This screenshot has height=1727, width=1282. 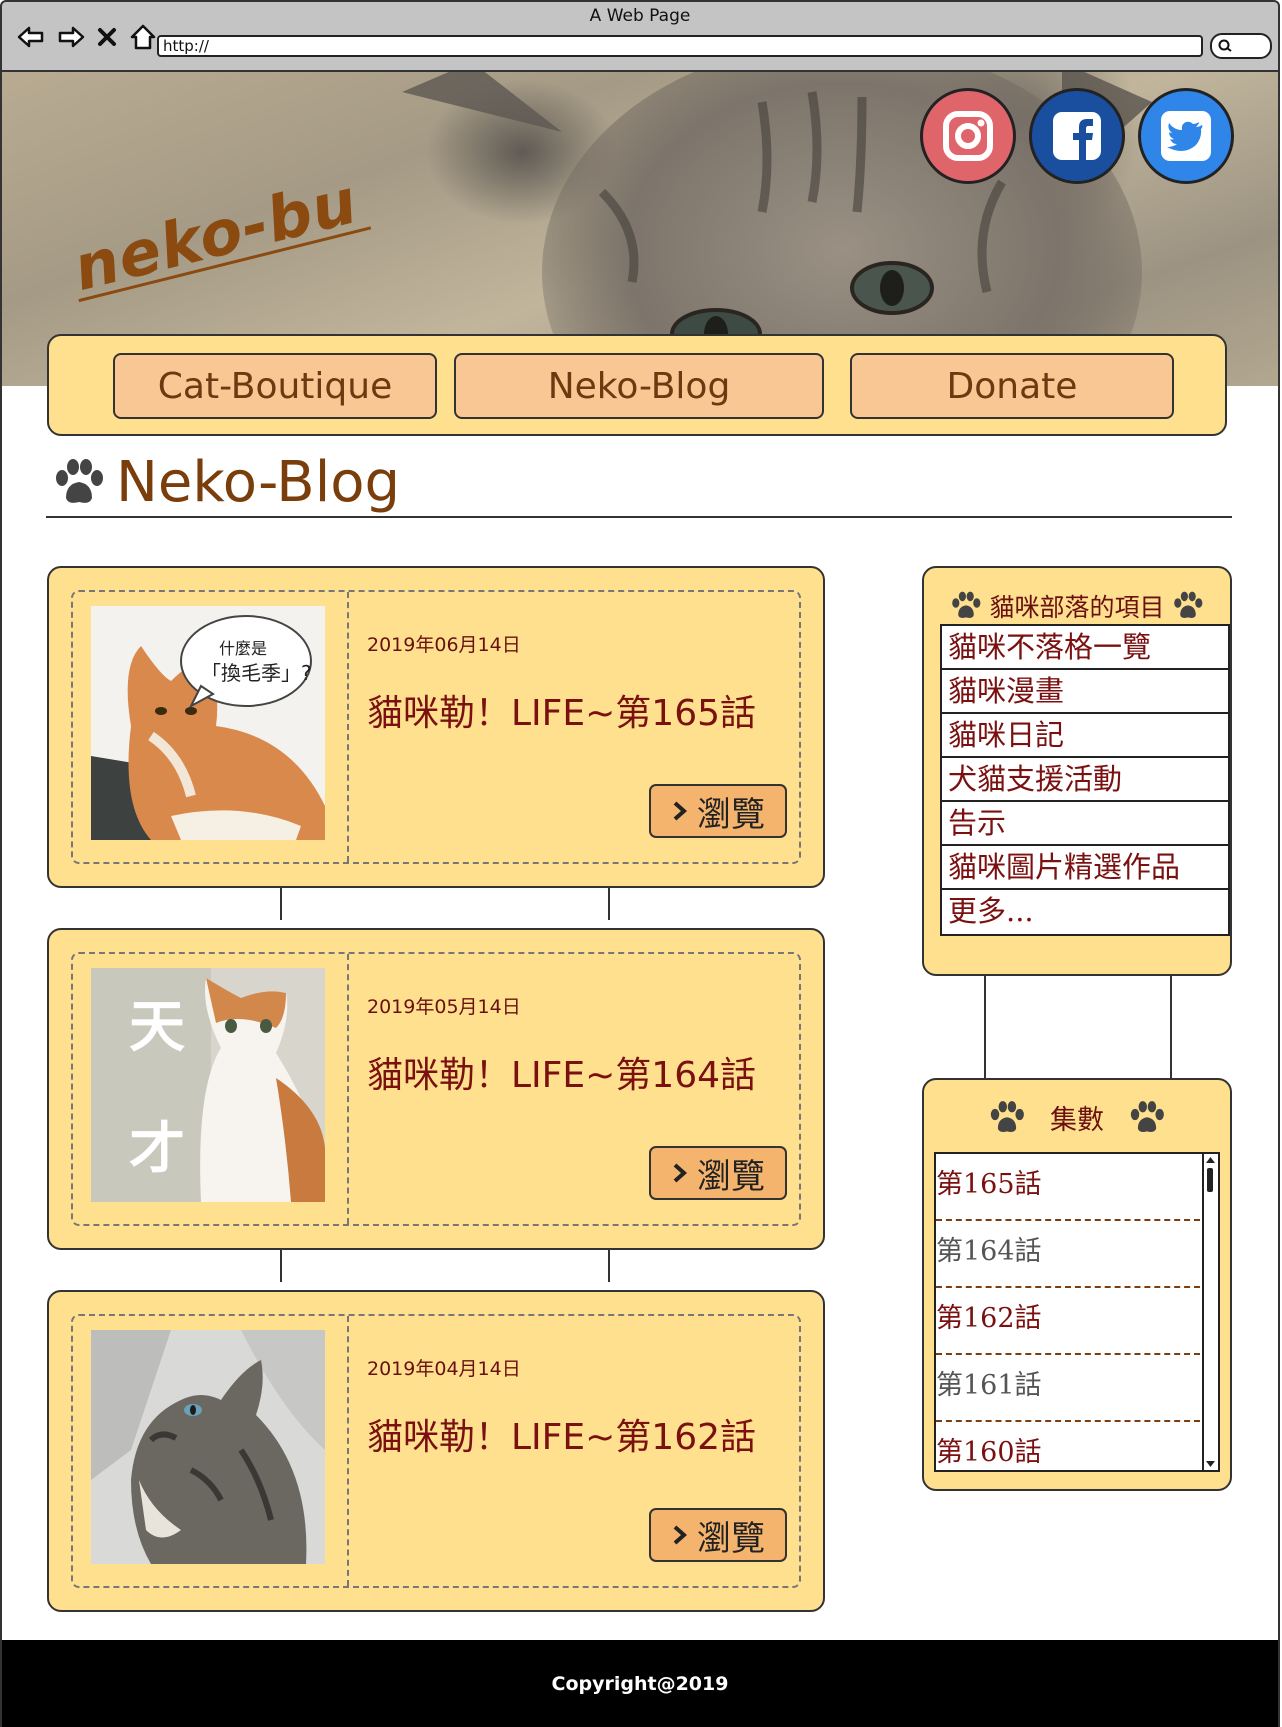 What do you see at coordinates (561, 1072) in the screenshot?
I see `post-title: 貓咪勒！LIFE~第164話` at bounding box center [561, 1072].